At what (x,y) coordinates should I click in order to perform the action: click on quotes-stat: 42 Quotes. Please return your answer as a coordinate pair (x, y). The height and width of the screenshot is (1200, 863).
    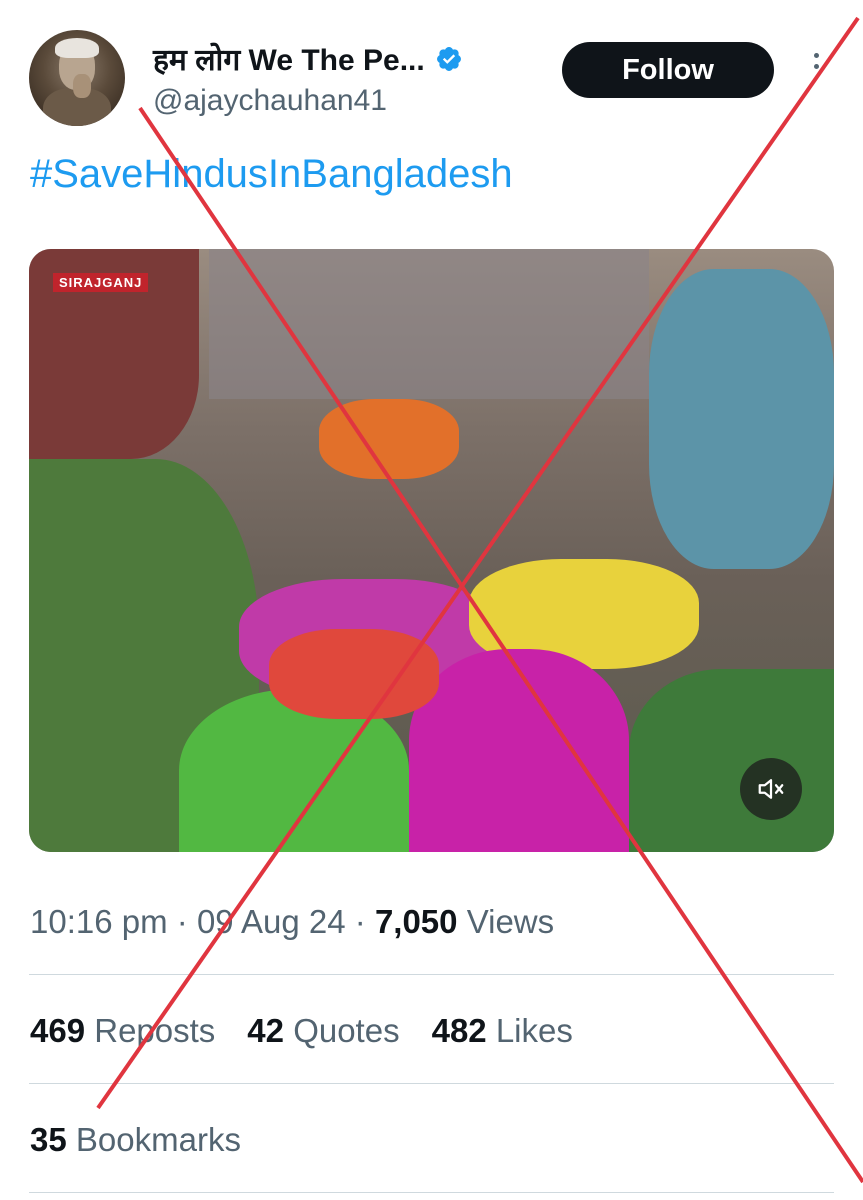
    Looking at the image, I should click on (323, 1031).